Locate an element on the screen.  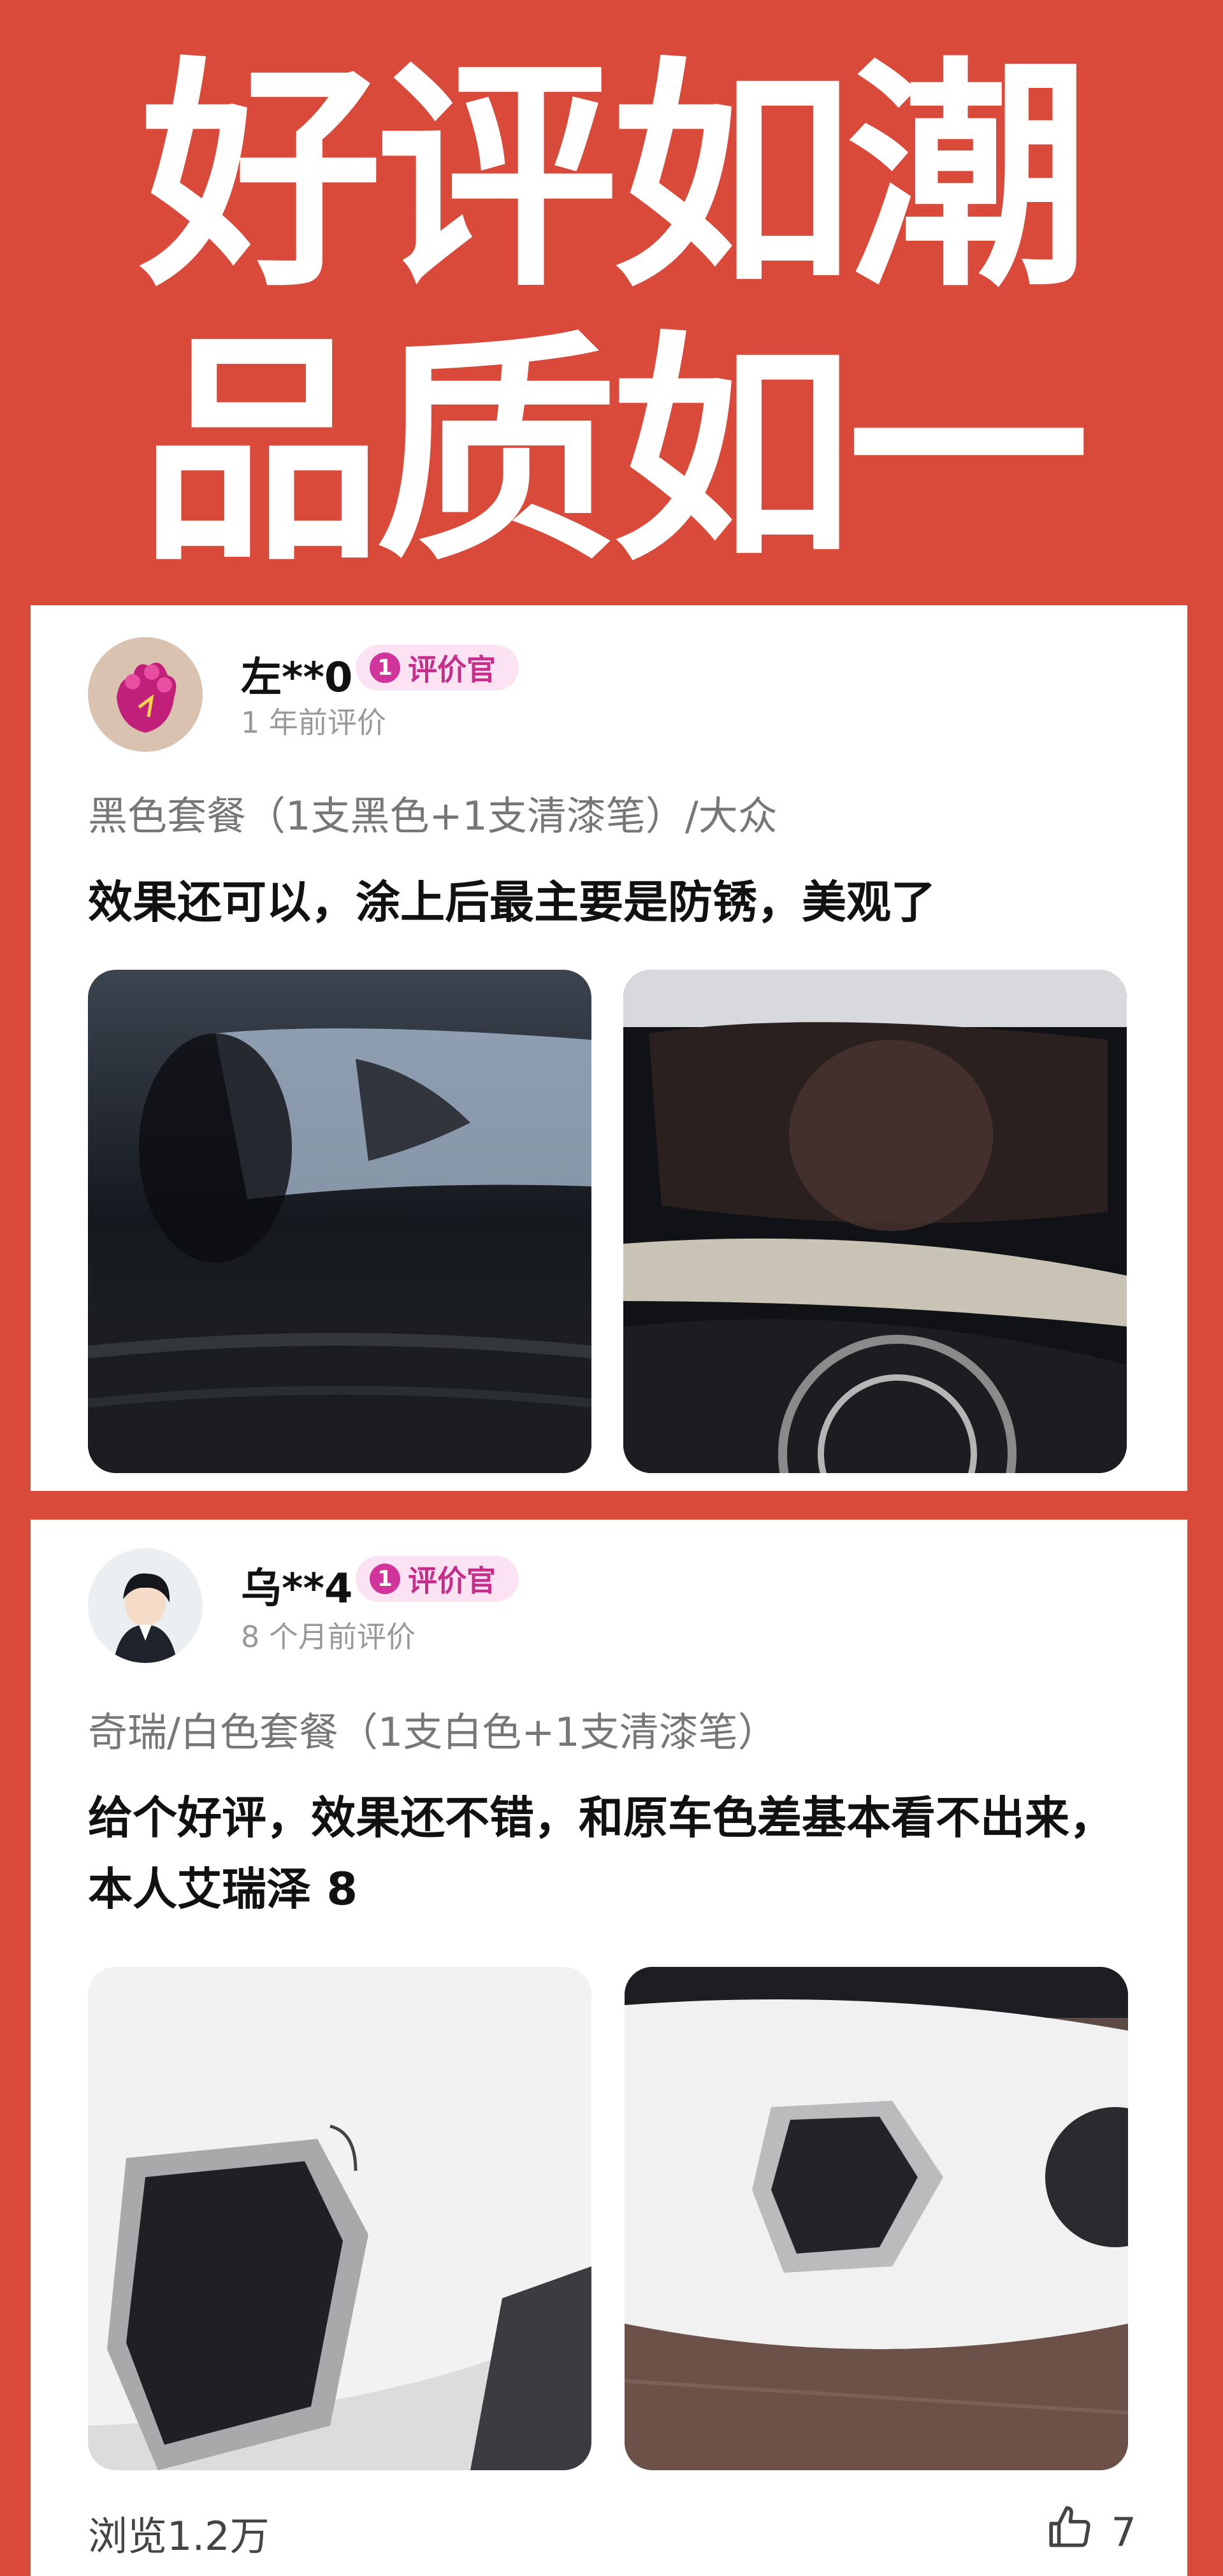
review-time: 8 个月前评价 is located at coordinates (328, 1637).